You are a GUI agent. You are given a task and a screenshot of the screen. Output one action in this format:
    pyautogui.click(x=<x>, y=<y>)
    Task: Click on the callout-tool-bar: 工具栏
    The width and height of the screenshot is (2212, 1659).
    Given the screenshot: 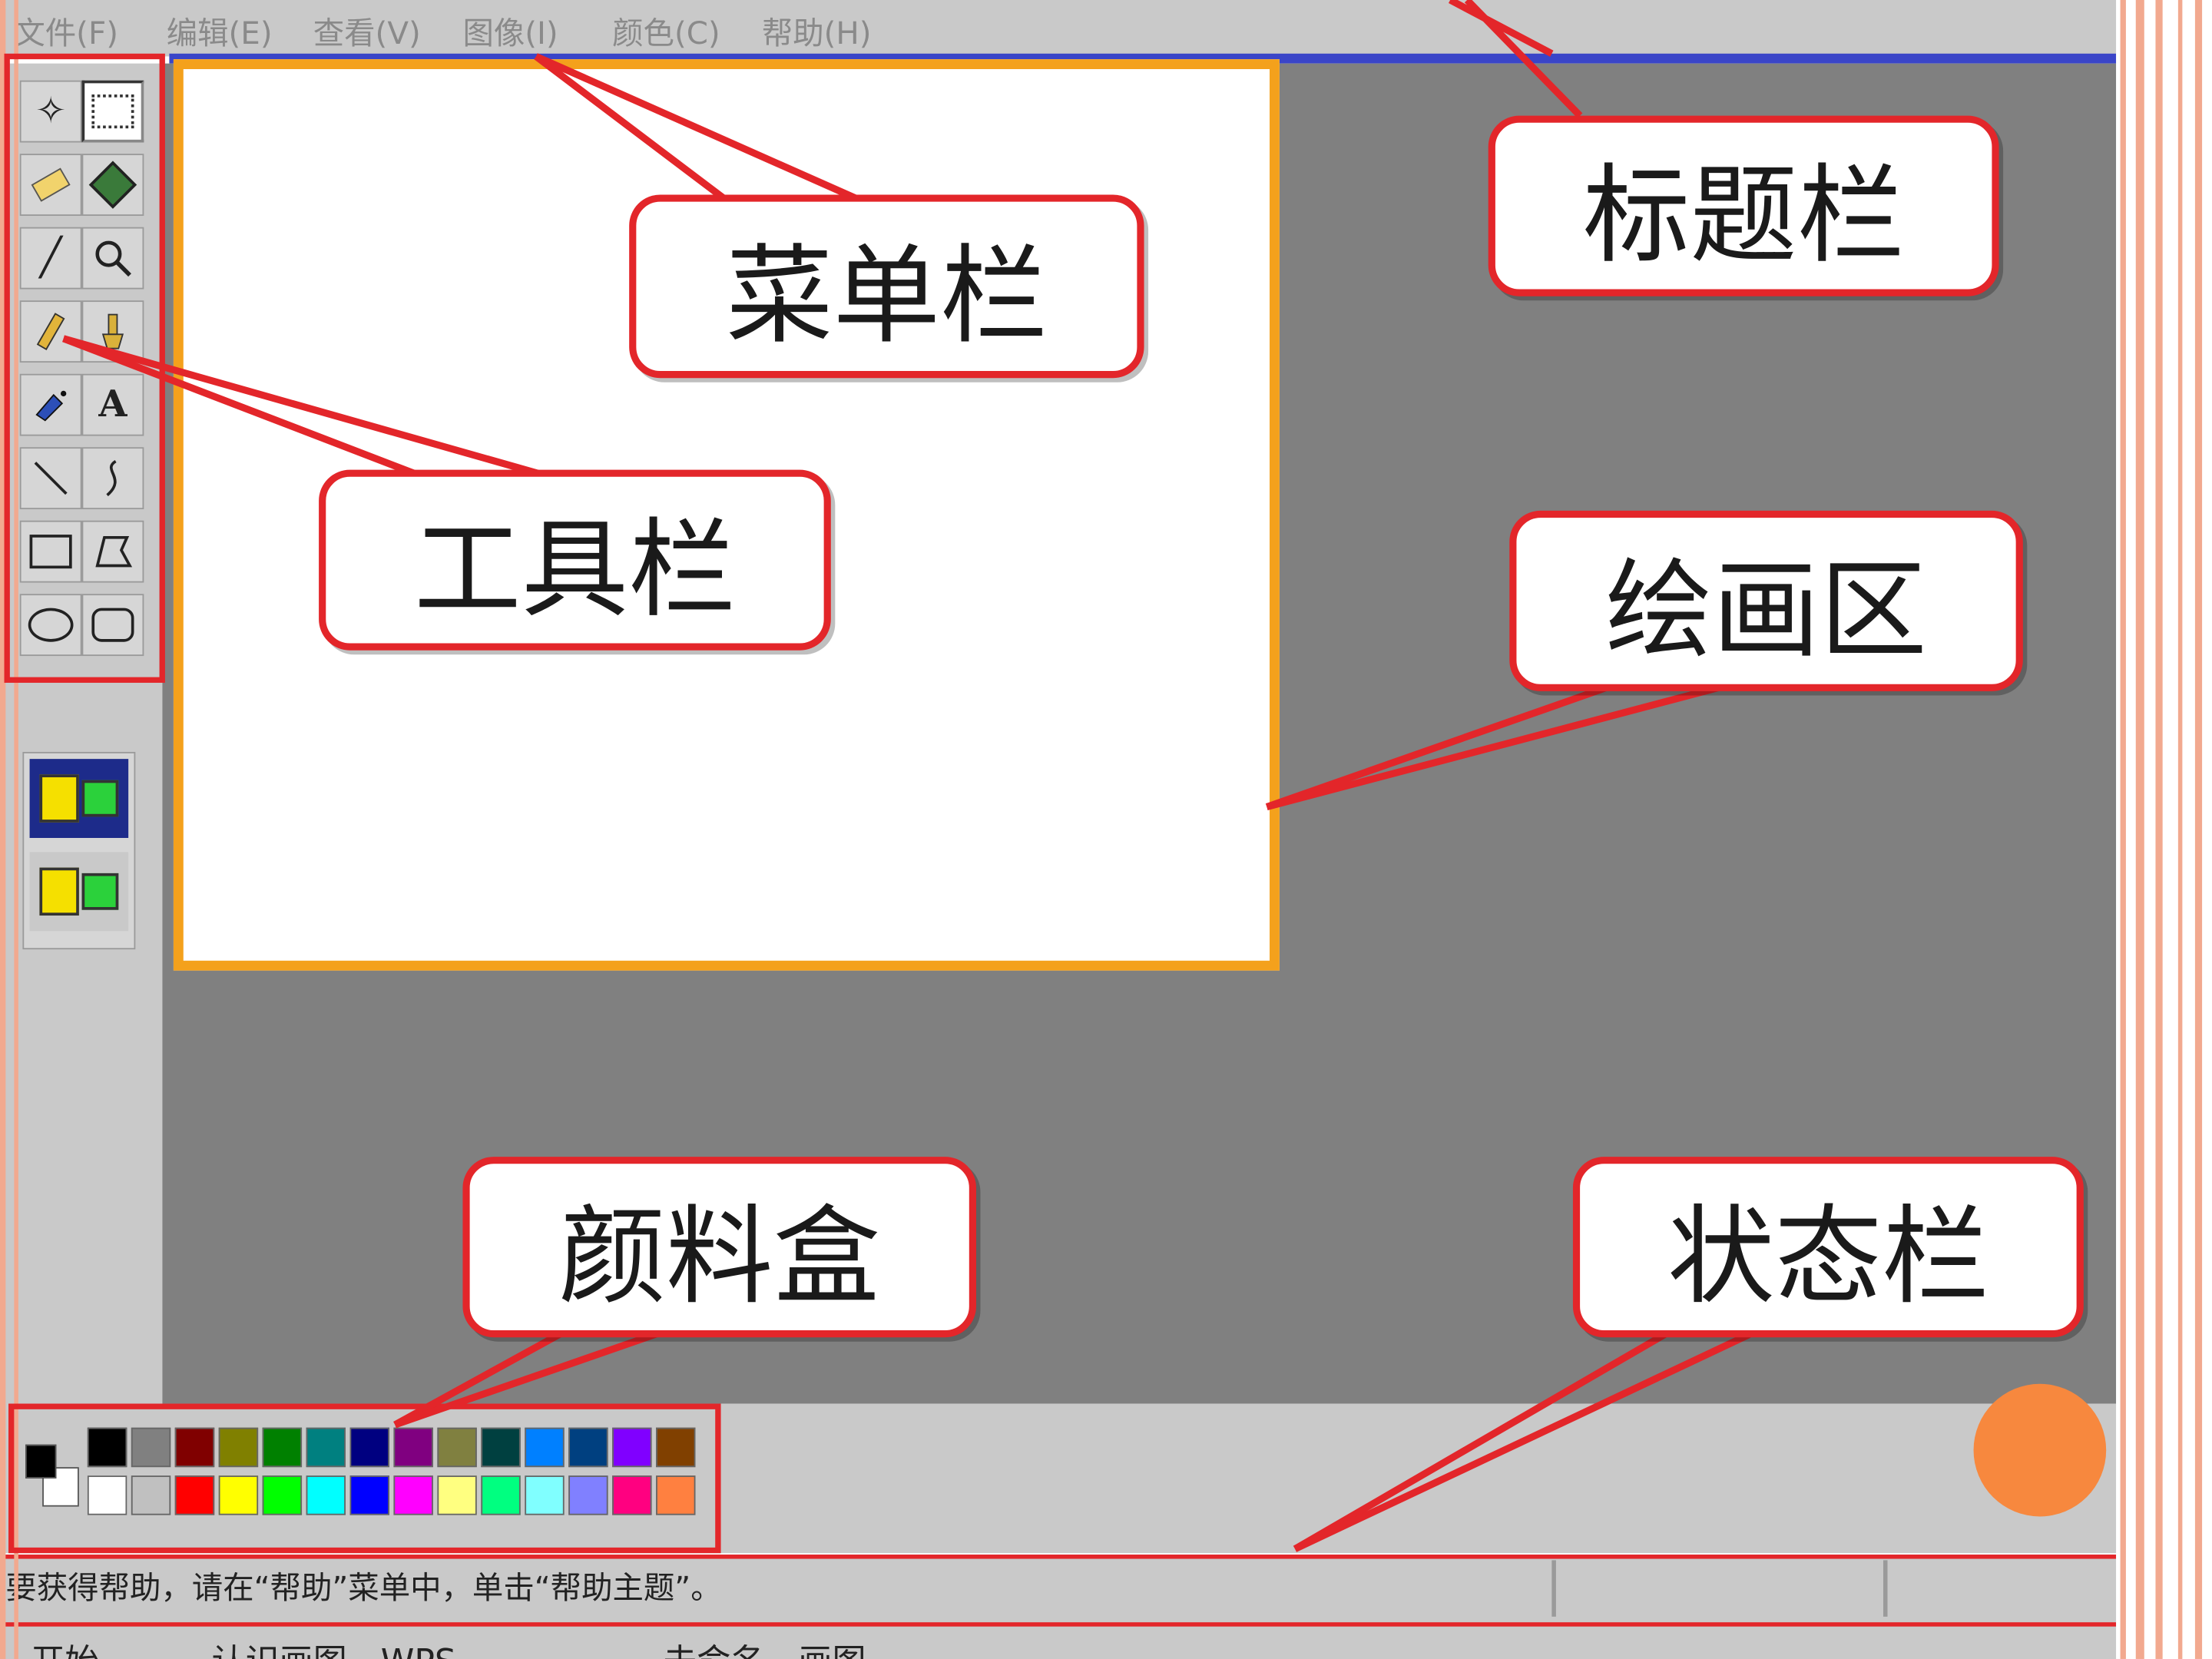 What is the action you would take?
    pyautogui.click(x=575, y=560)
    